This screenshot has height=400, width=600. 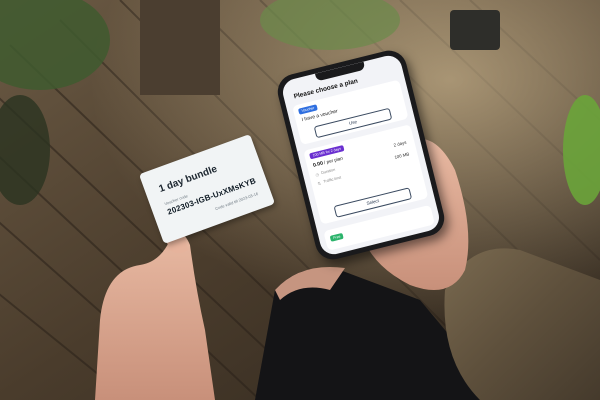 What do you see at coordinates (180, 47) in the screenshot?
I see `wooden-post` at bounding box center [180, 47].